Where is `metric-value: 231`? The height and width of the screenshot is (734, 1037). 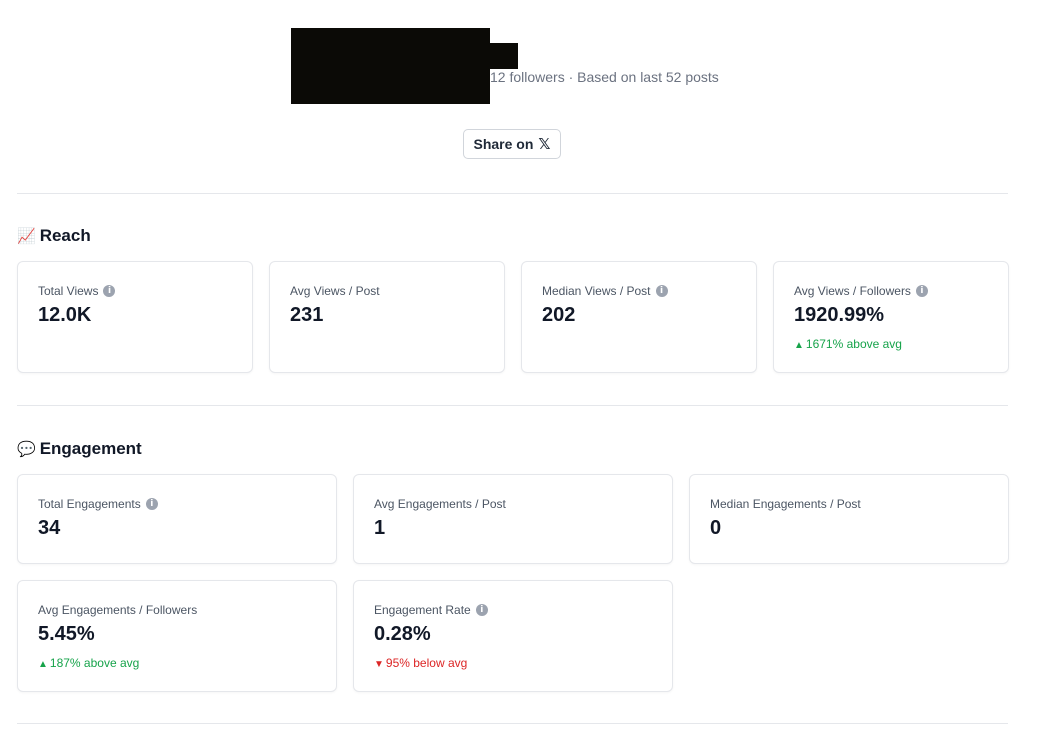 metric-value: 231 is located at coordinates (307, 315).